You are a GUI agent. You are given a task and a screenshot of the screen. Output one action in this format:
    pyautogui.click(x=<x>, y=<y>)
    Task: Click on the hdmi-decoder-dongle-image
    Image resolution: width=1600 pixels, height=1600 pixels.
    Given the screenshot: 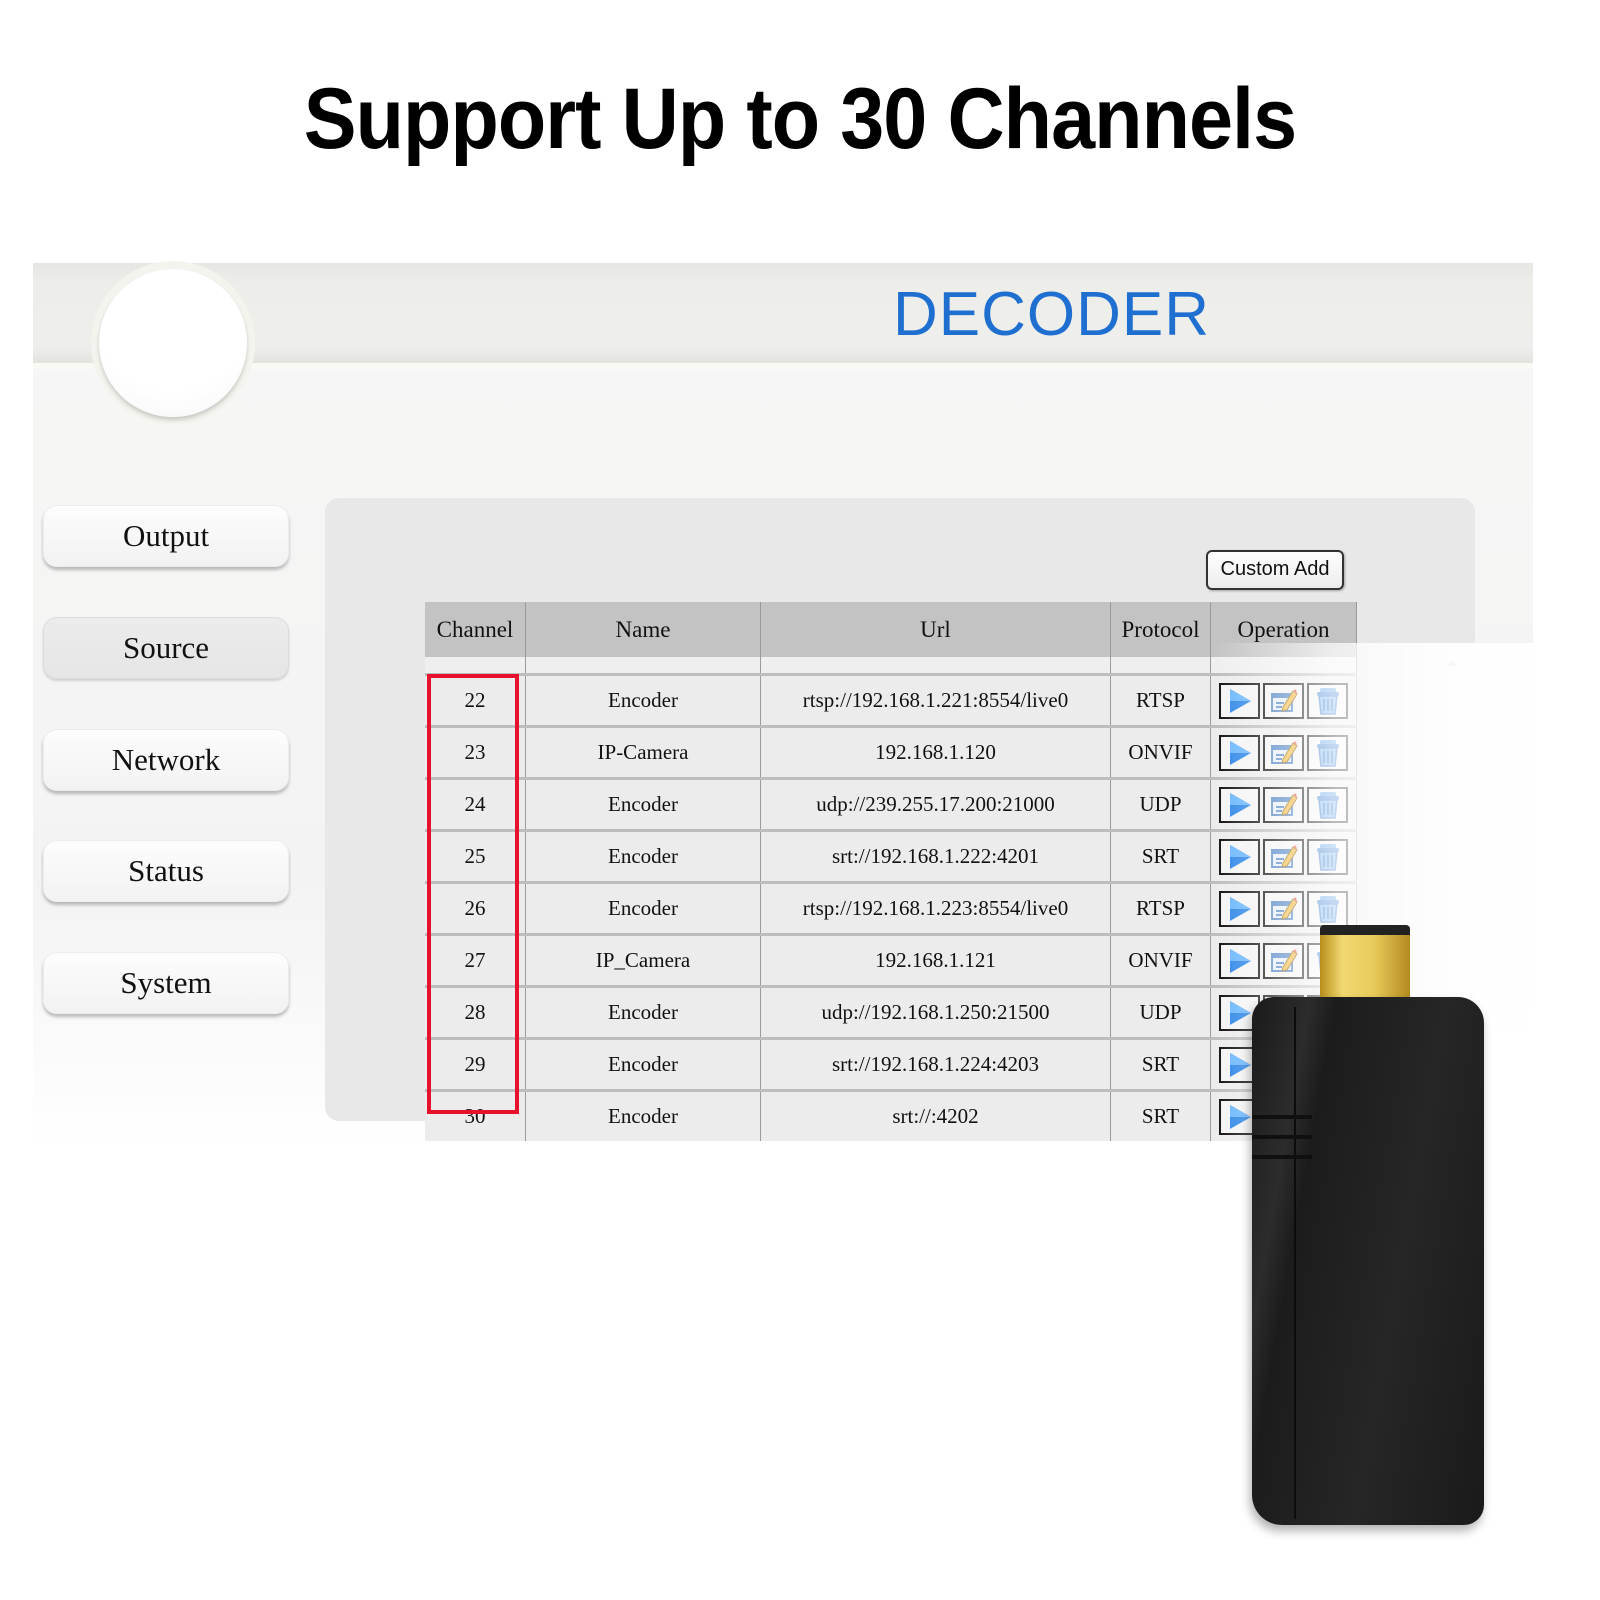 What is the action you would take?
    pyautogui.click(x=1370, y=1225)
    